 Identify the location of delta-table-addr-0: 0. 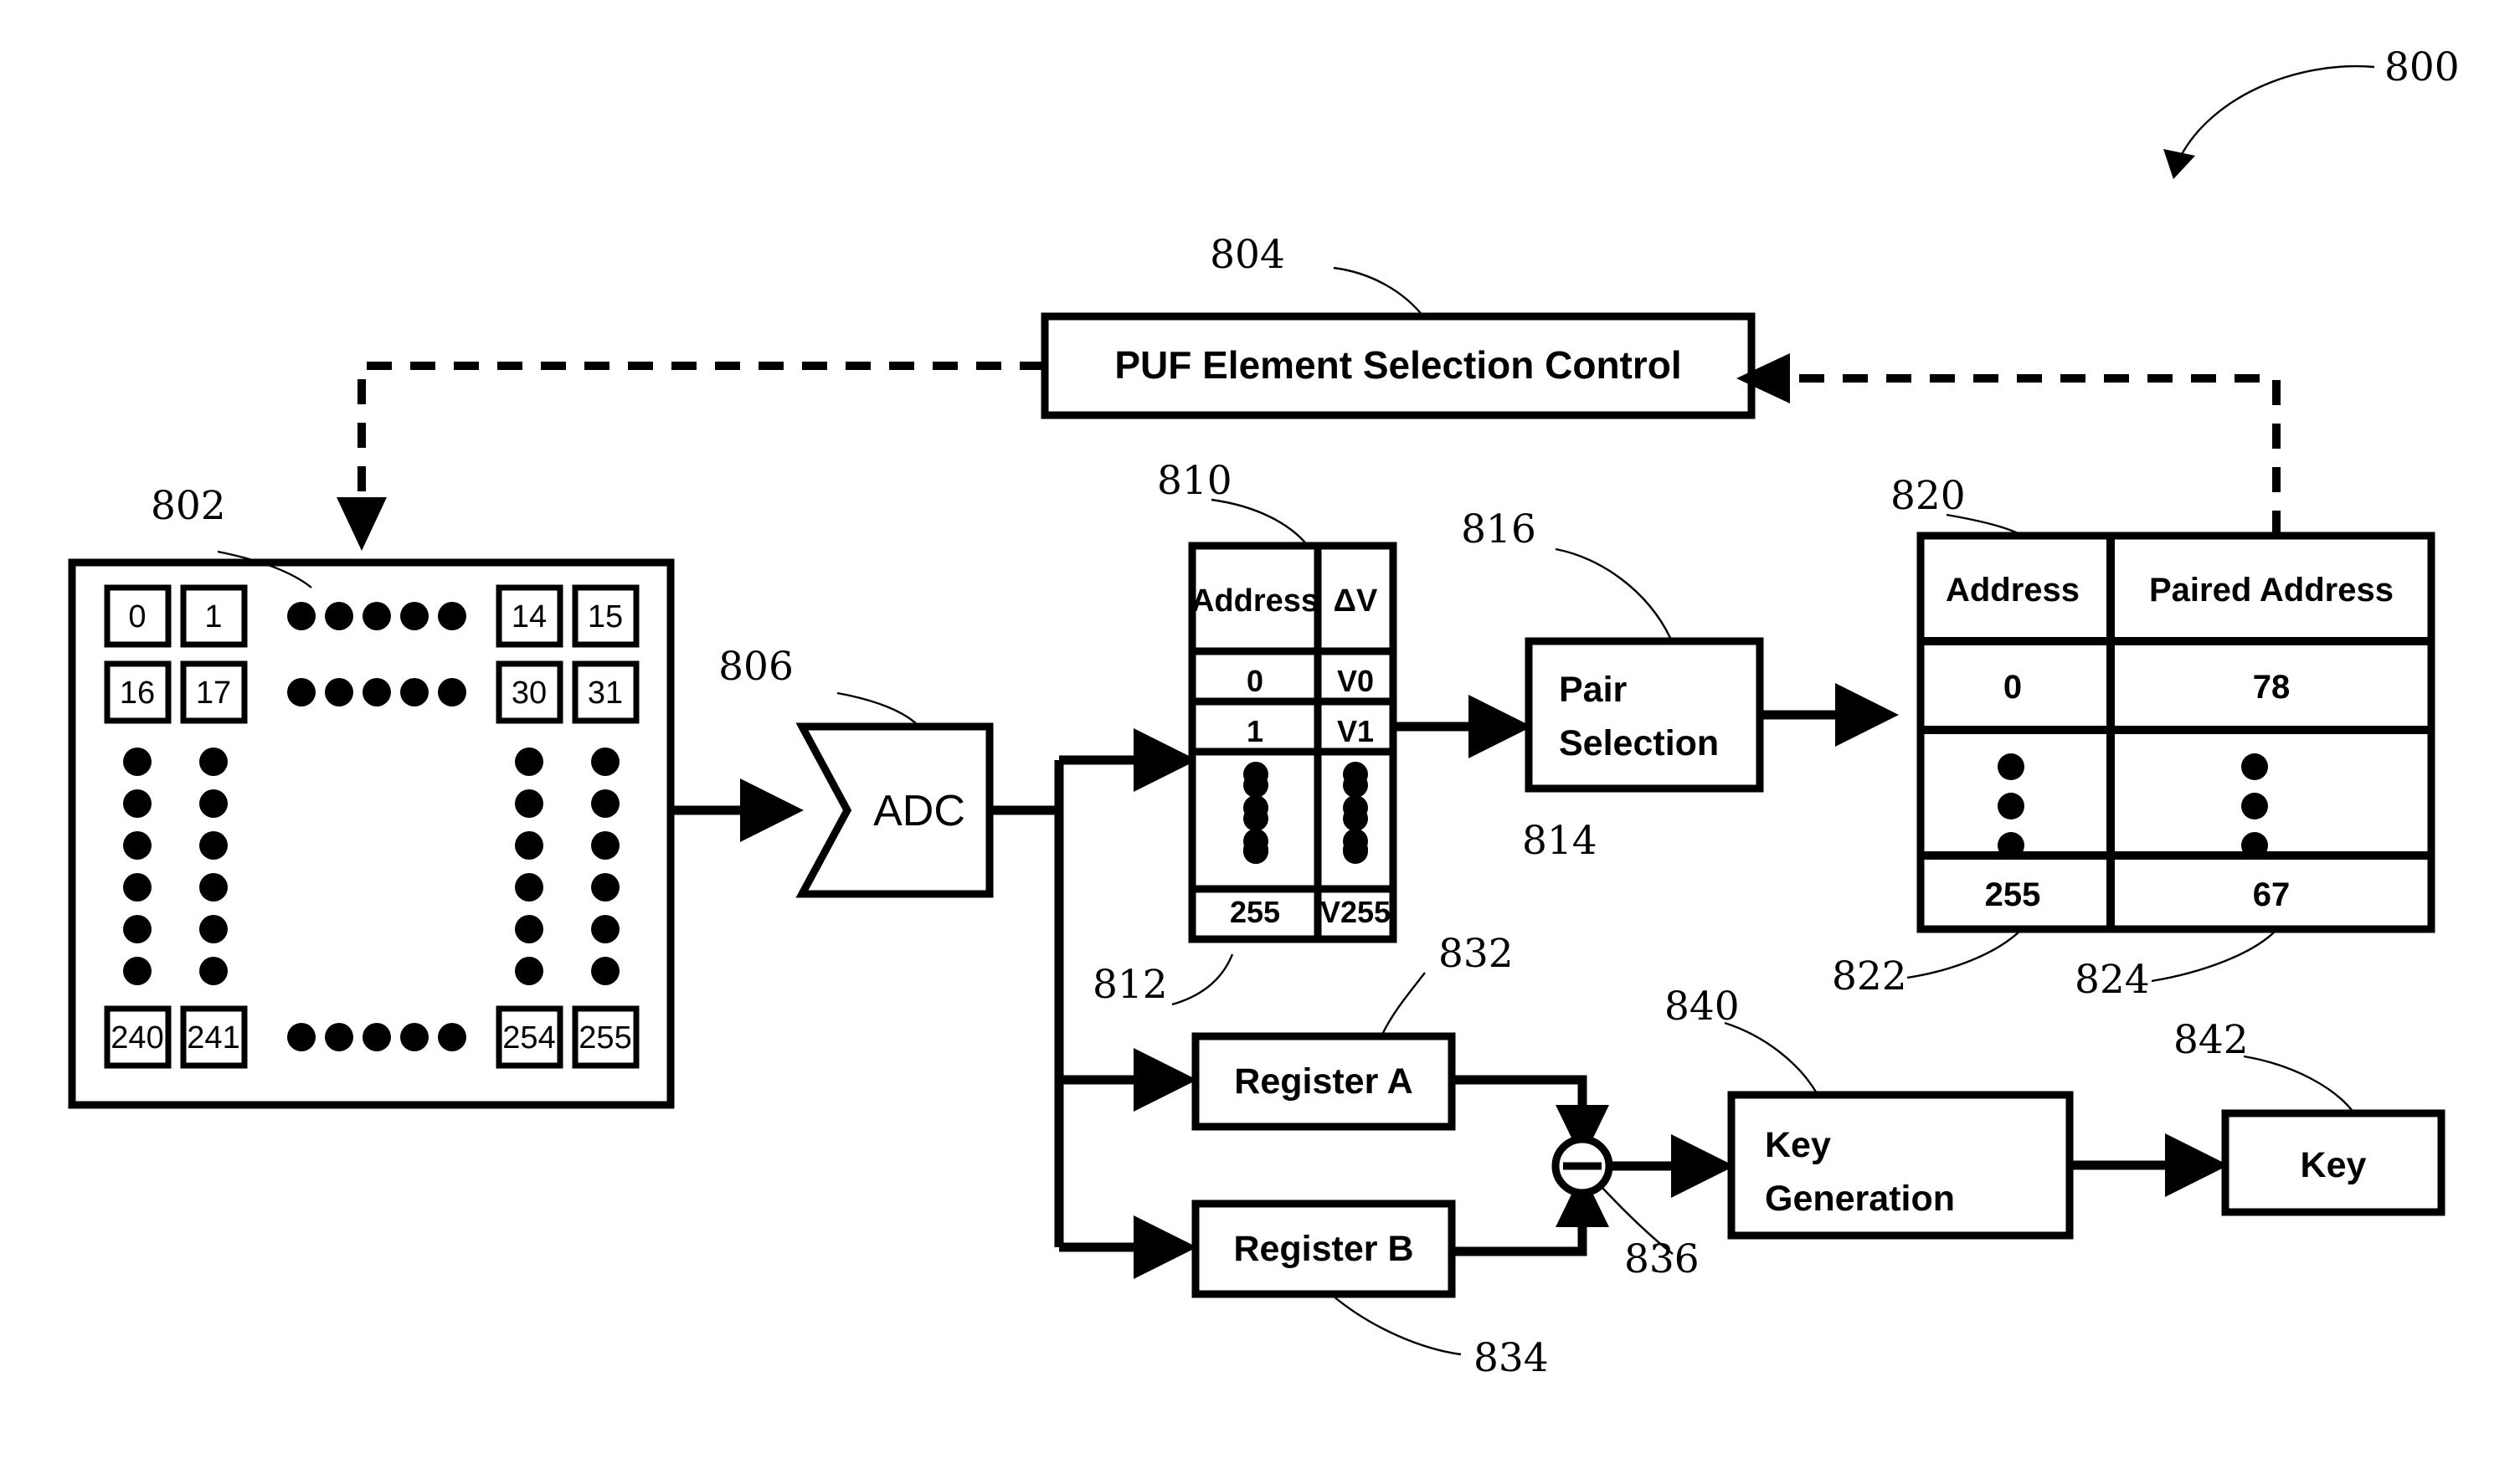
(1255, 681).